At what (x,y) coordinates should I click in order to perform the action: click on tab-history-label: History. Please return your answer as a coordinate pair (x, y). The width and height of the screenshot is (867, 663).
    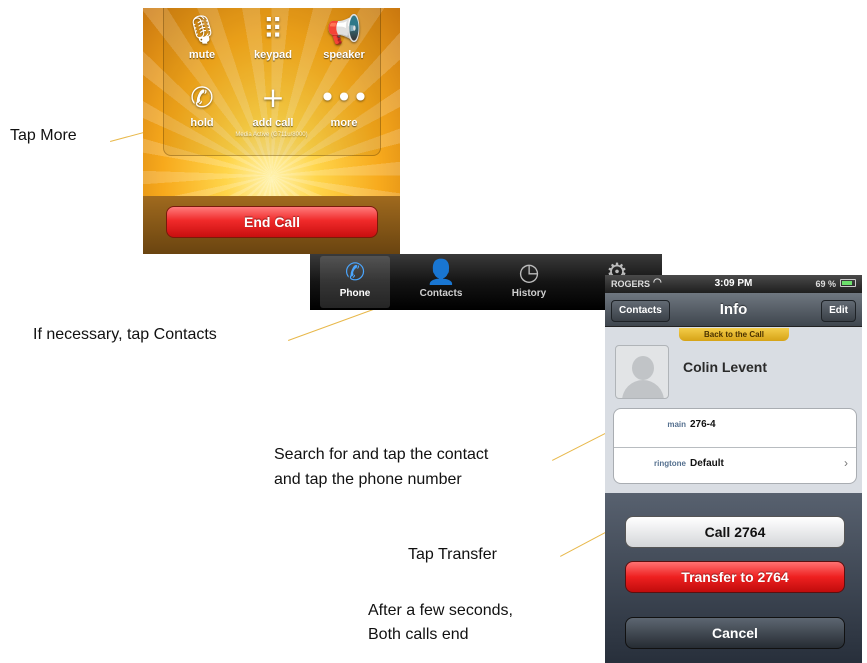
    Looking at the image, I should click on (529, 293).